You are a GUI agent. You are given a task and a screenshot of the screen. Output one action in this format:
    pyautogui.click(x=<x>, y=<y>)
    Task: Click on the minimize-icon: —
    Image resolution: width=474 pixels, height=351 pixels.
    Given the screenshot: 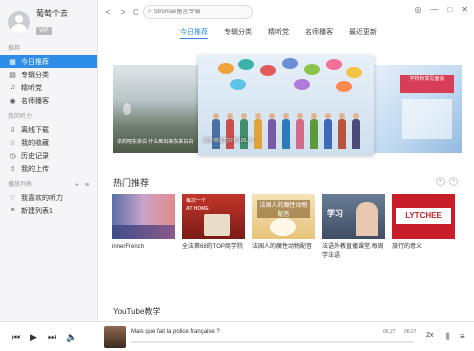 What is the action you would take?
    pyautogui.click(x=434, y=9)
    